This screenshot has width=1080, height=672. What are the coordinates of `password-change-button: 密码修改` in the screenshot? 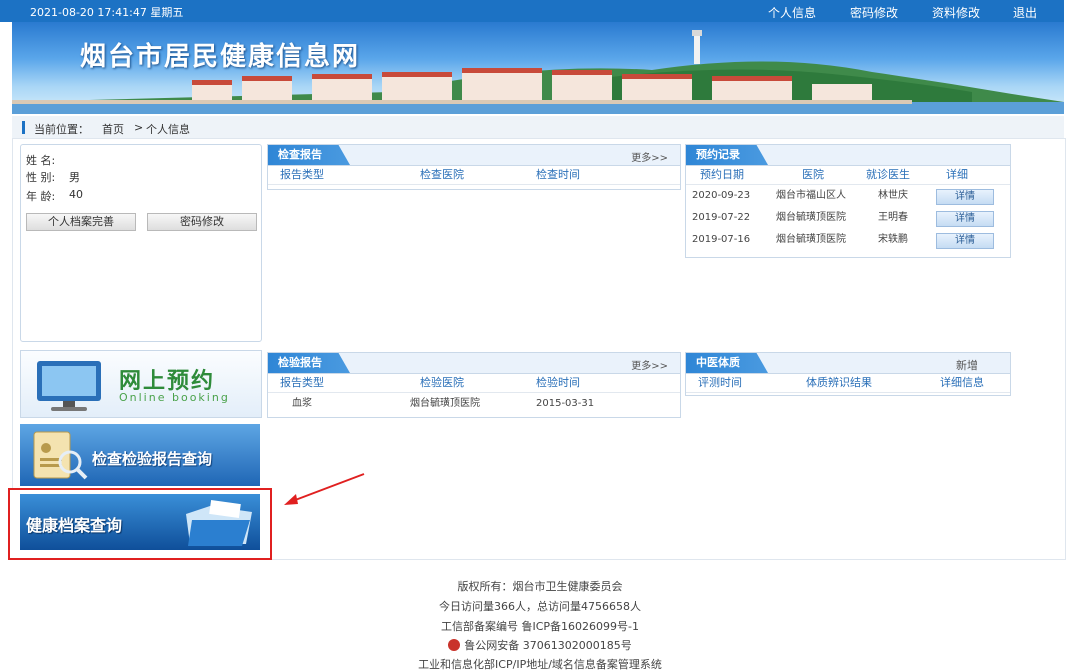 It's located at (202, 222).